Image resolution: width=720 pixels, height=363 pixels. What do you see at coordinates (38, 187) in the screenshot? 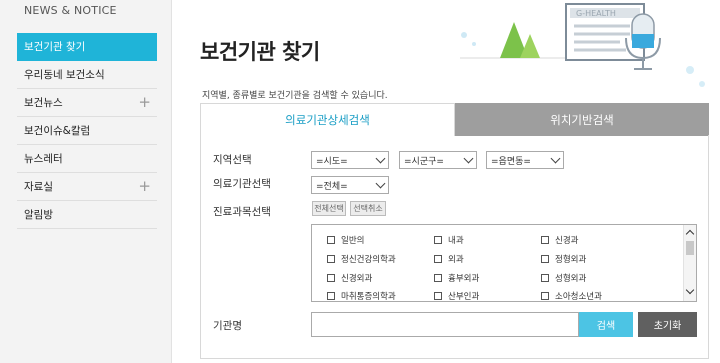
I see `sidebar-item-label: 자료실` at bounding box center [38, 187].